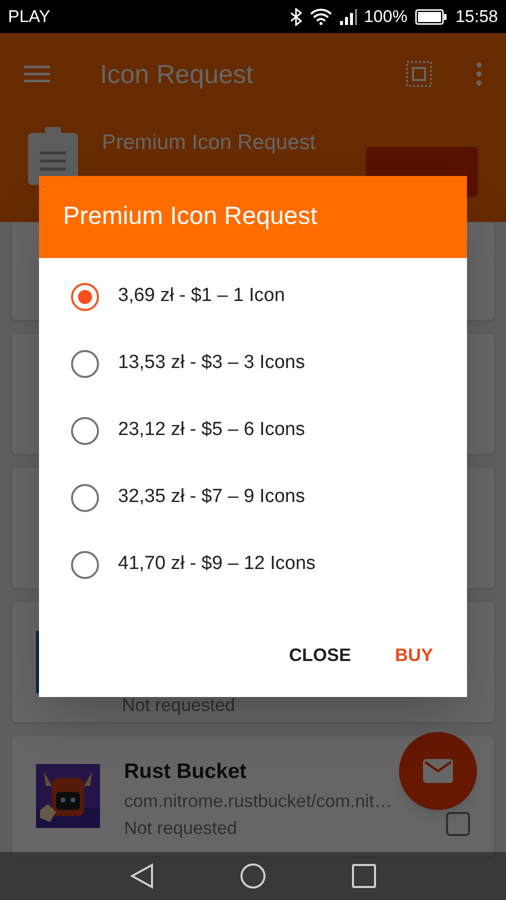  I want to click on price-option: 41,70 zł - $9 – 12 Icons, so click(253, 564).